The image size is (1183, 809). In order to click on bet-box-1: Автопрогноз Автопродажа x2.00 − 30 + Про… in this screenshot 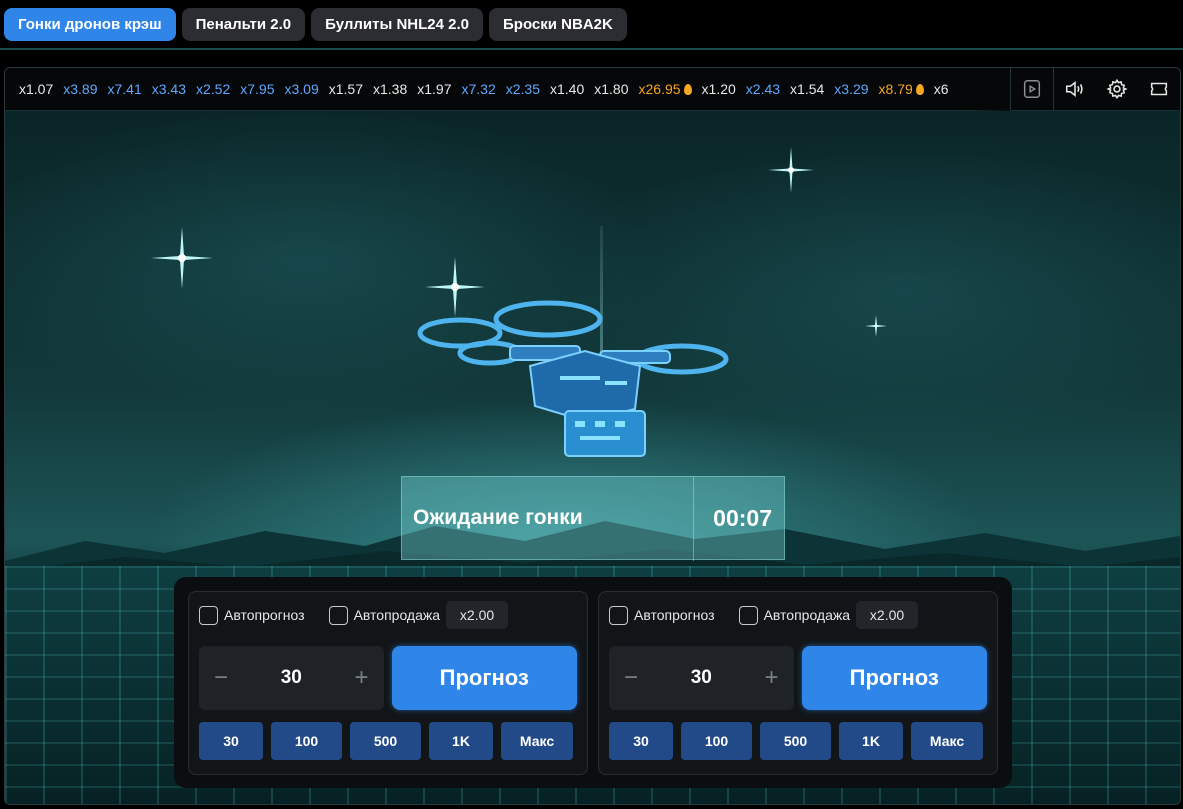, I will do `click(388, 683)`.